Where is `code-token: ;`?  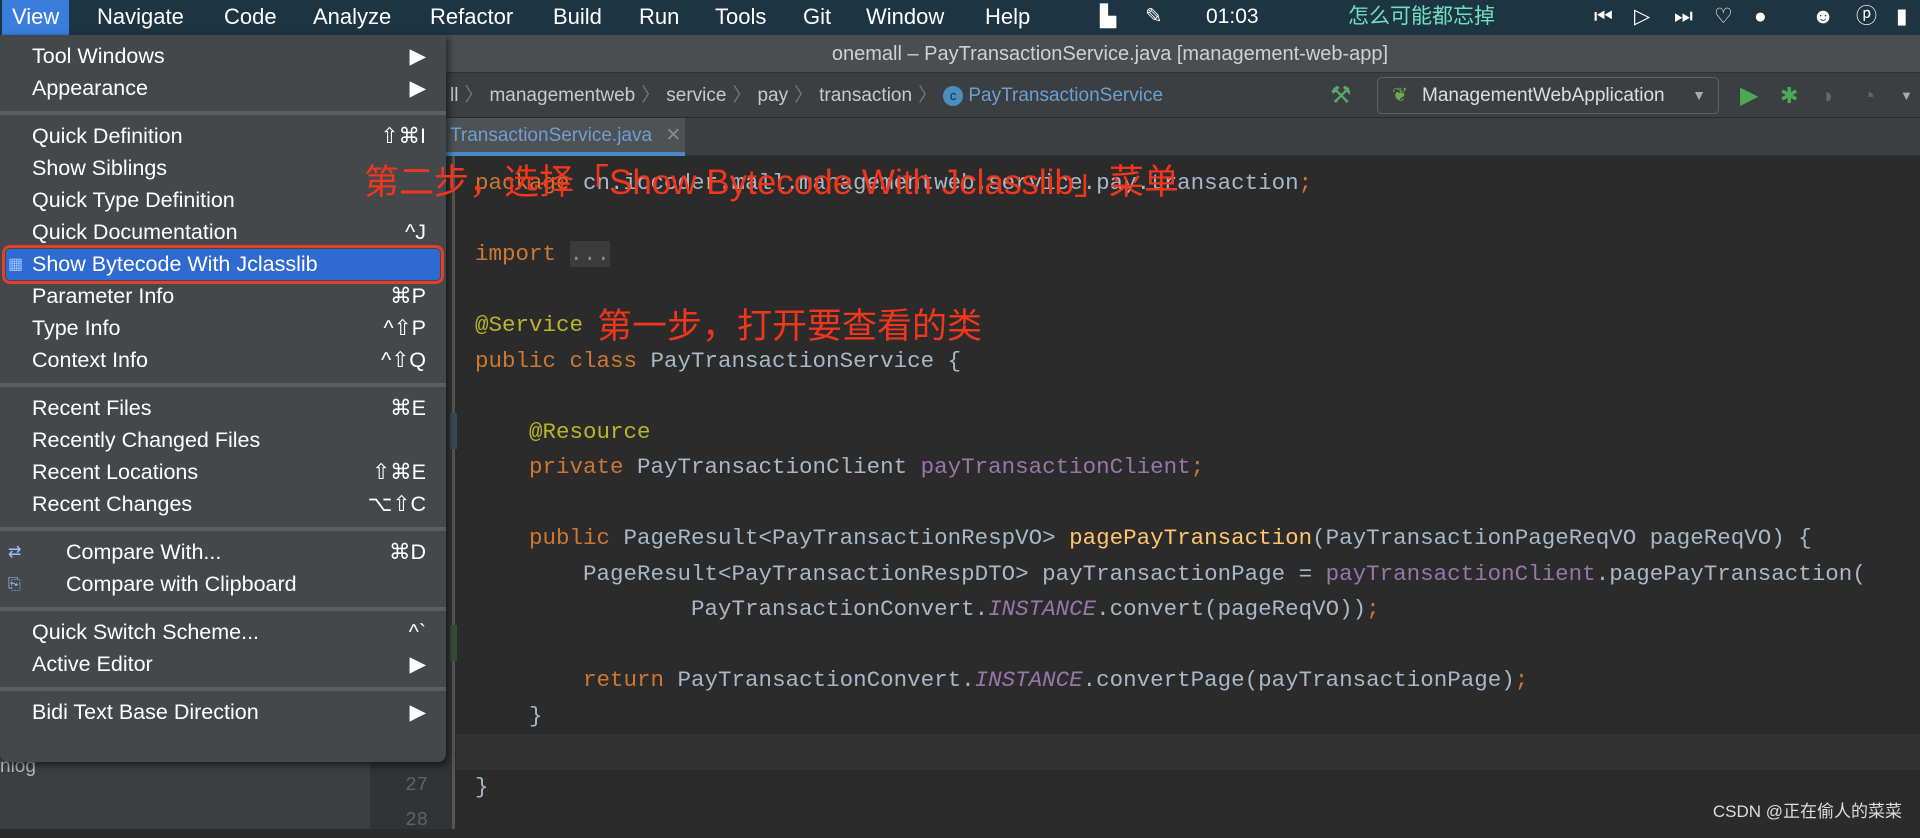 code-token: ; is located at coordinates (1521, 680).